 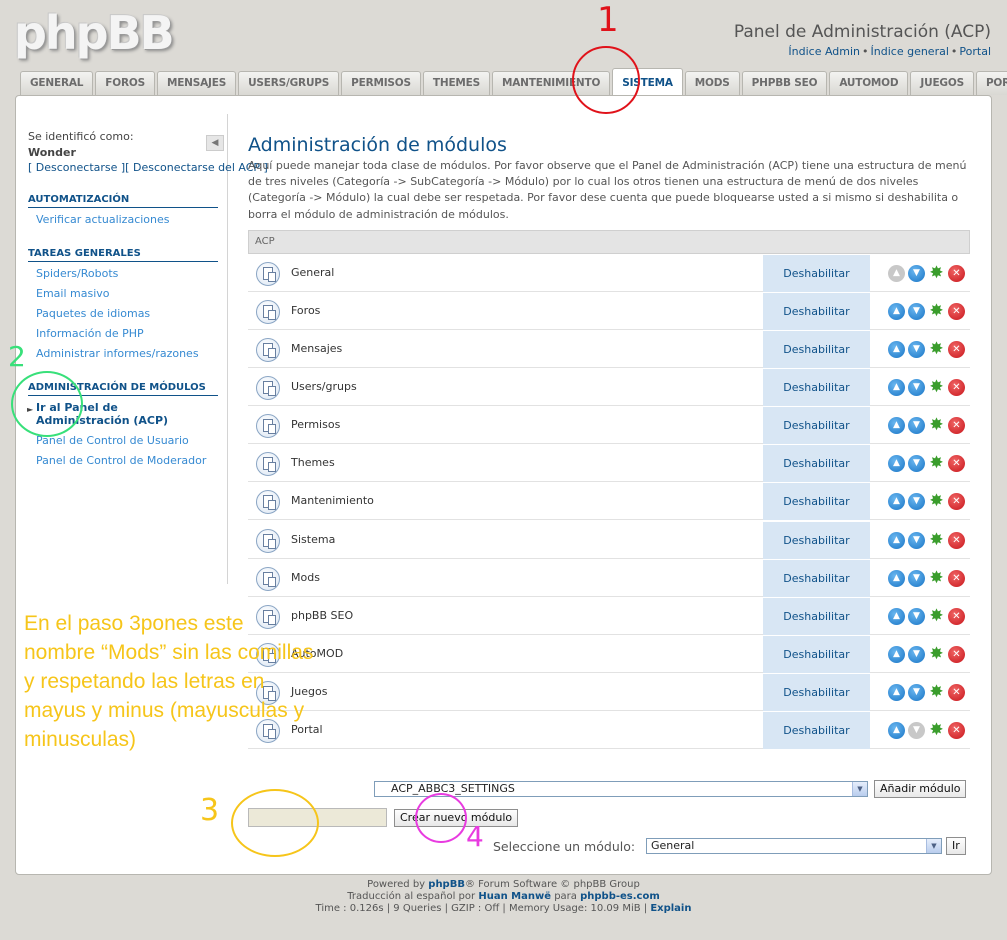 I want to click on module-name: Mantenimiento, so click(x=332, y=500).